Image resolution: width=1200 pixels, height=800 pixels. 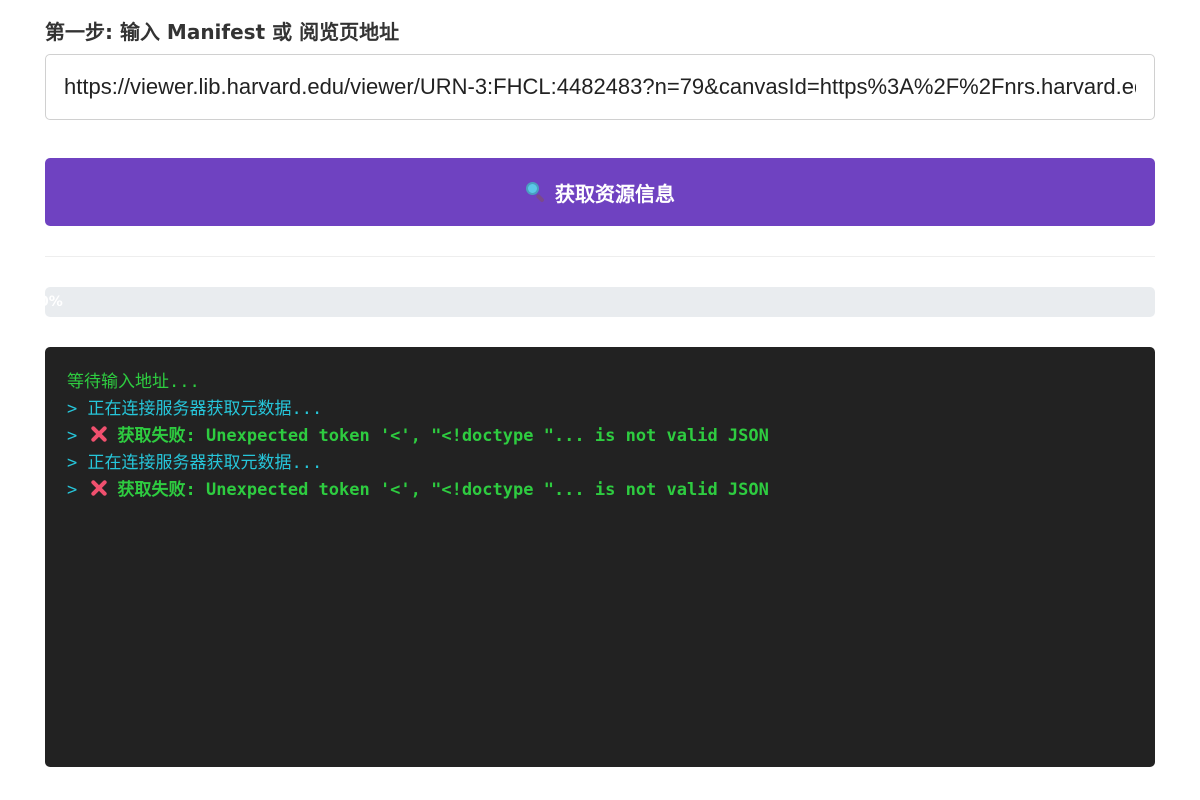 I want to click on progress-text: 0%, so click(x=54, y=302).